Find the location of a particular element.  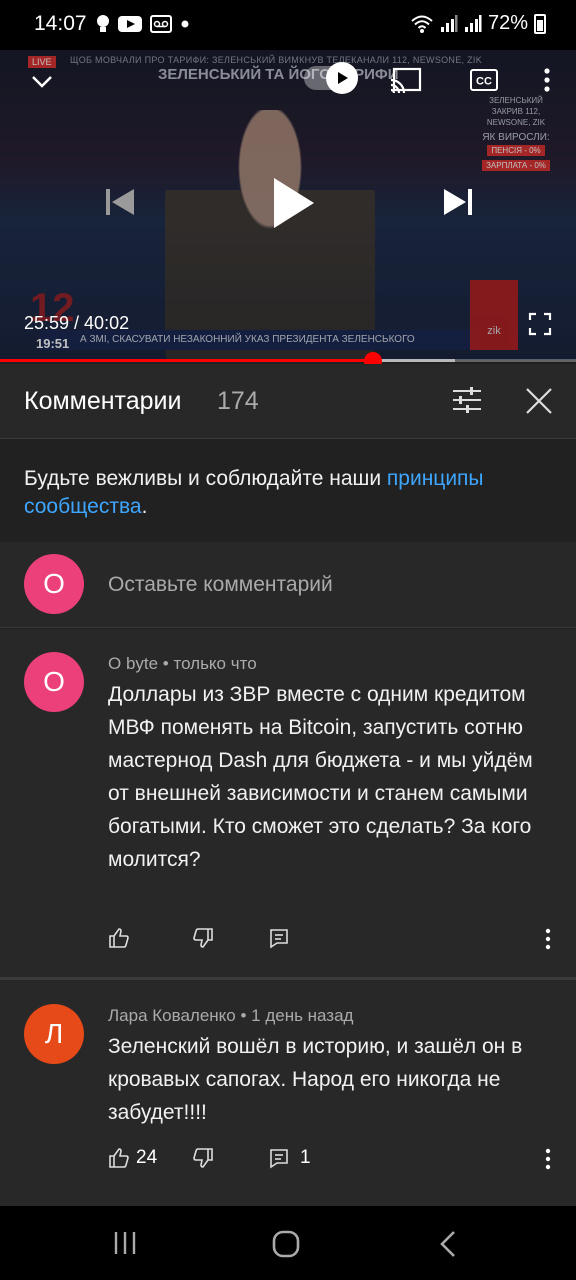

reply-button is located at coordinates (279, 938).